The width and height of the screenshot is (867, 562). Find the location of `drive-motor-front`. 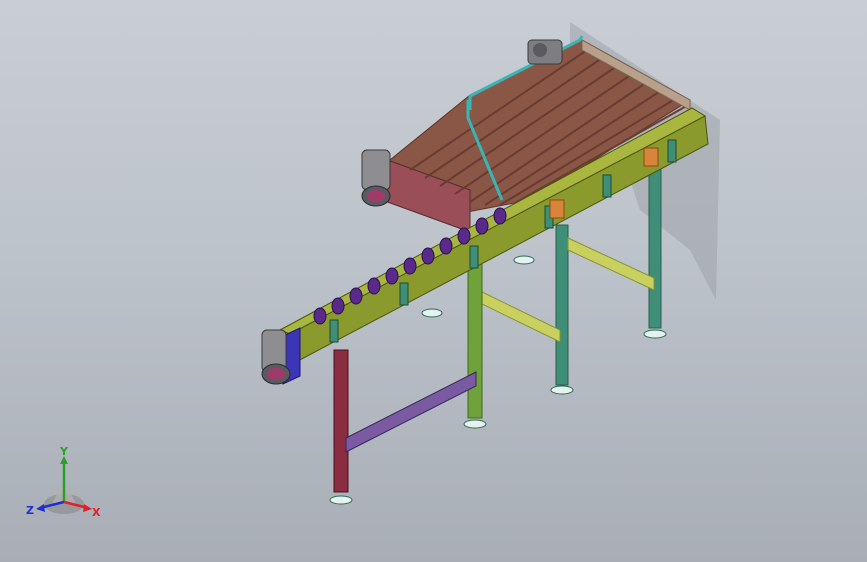

drive-motor-front is located at coordinates (276, 357).